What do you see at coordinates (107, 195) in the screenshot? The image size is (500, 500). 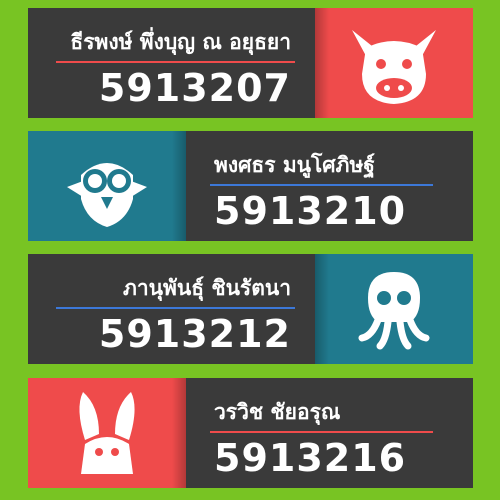 I see `owl-icon` at bounding box center [107, 195].